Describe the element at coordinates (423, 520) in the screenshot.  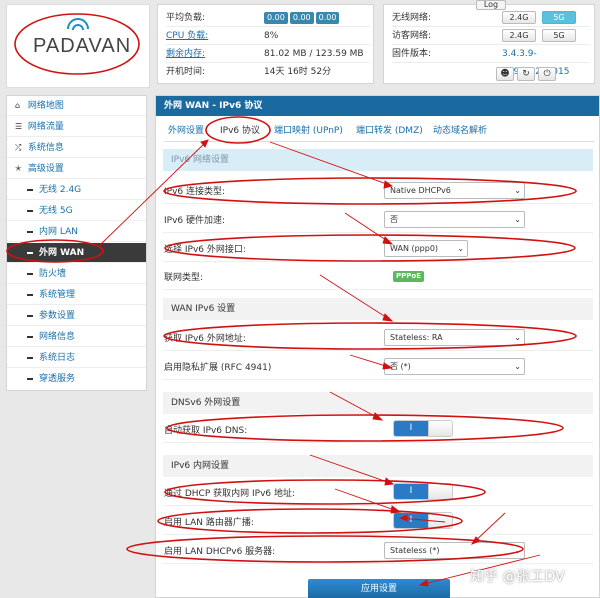
I see `lan-ra-toggle: I` at that location.